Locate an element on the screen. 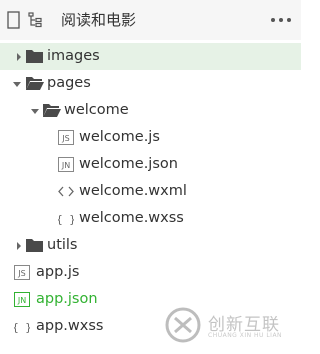 Image resolution: width=320 pixels, height=354 pixels. project-title: 阅读和电影 is located at coordinates (99, 20).